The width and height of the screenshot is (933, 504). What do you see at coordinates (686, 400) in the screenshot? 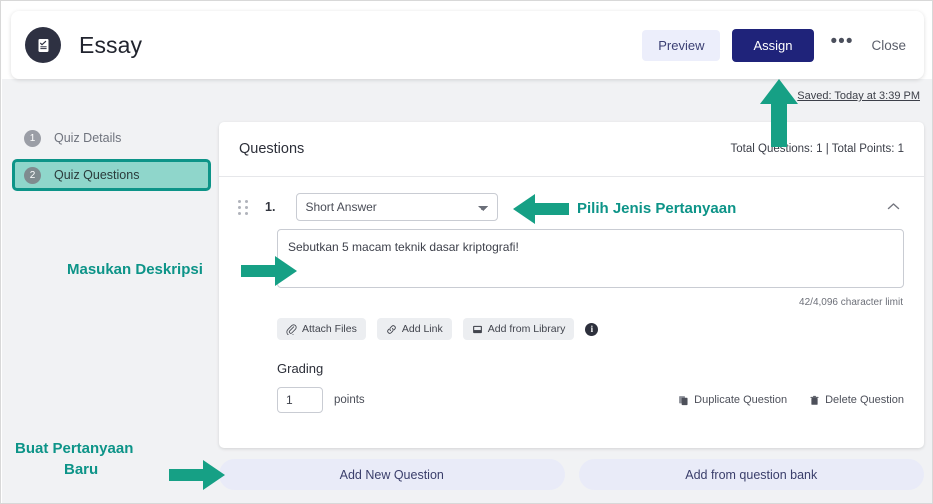
I see `duplicate-icon` at bounding box center [686, 400].